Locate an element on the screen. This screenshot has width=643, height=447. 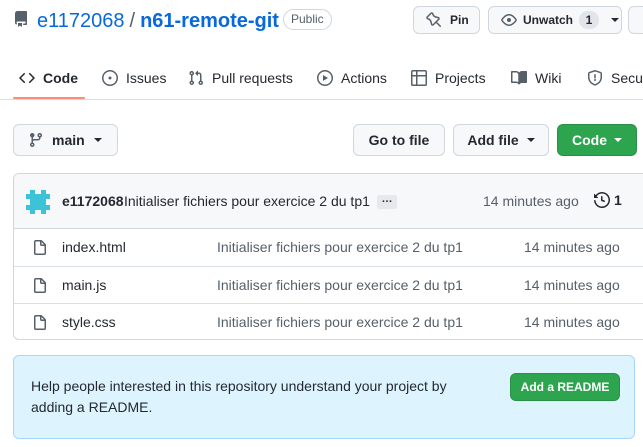
tab-security: Secu is located at coordinates (615, 78).